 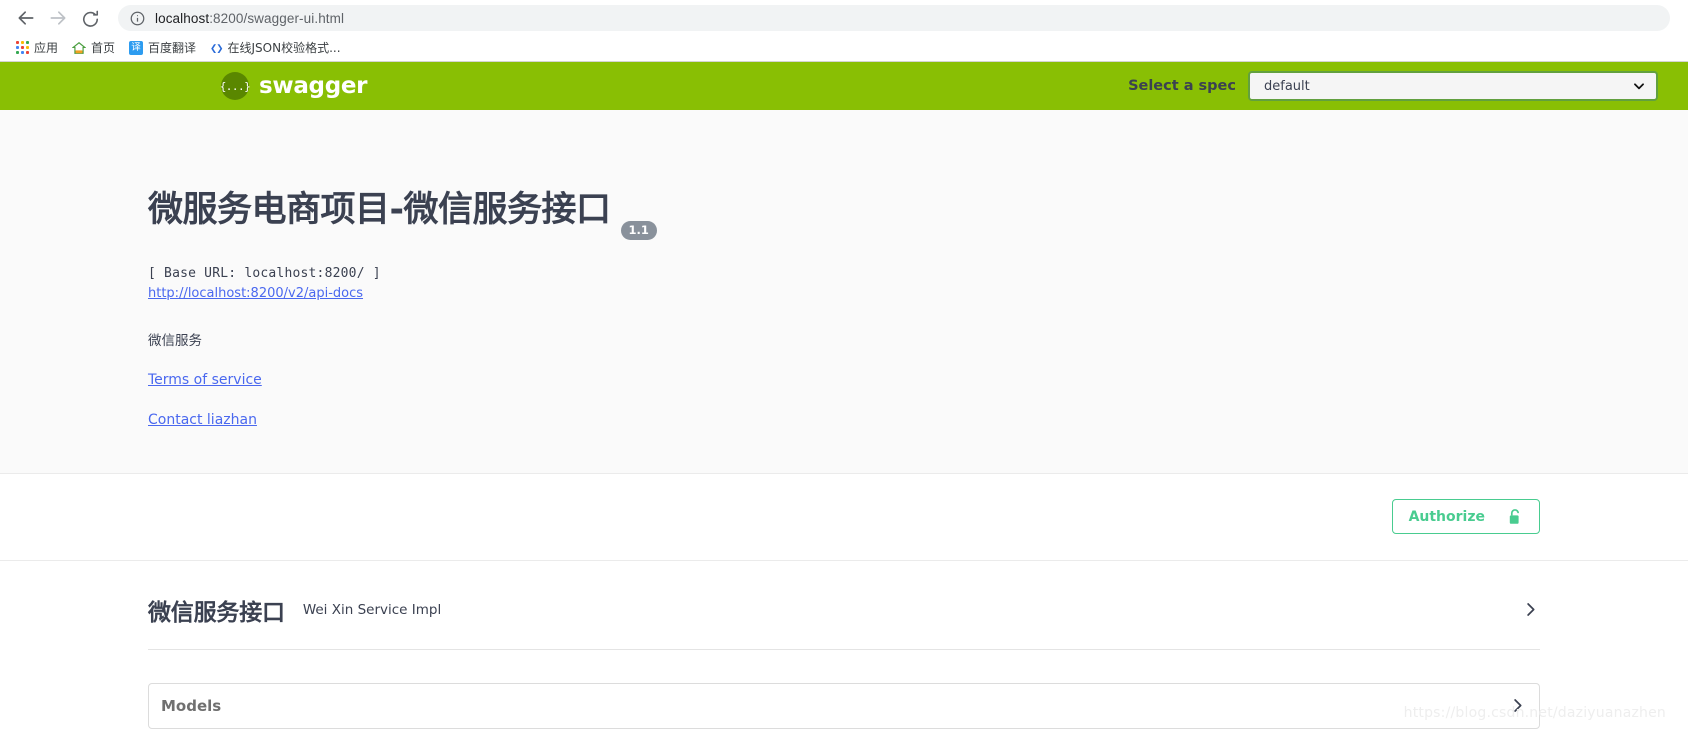 What do you see at coordinates (175, 340) in the screenshot?
I see `api-description: 微信服务` at bounding box center [175, 340].